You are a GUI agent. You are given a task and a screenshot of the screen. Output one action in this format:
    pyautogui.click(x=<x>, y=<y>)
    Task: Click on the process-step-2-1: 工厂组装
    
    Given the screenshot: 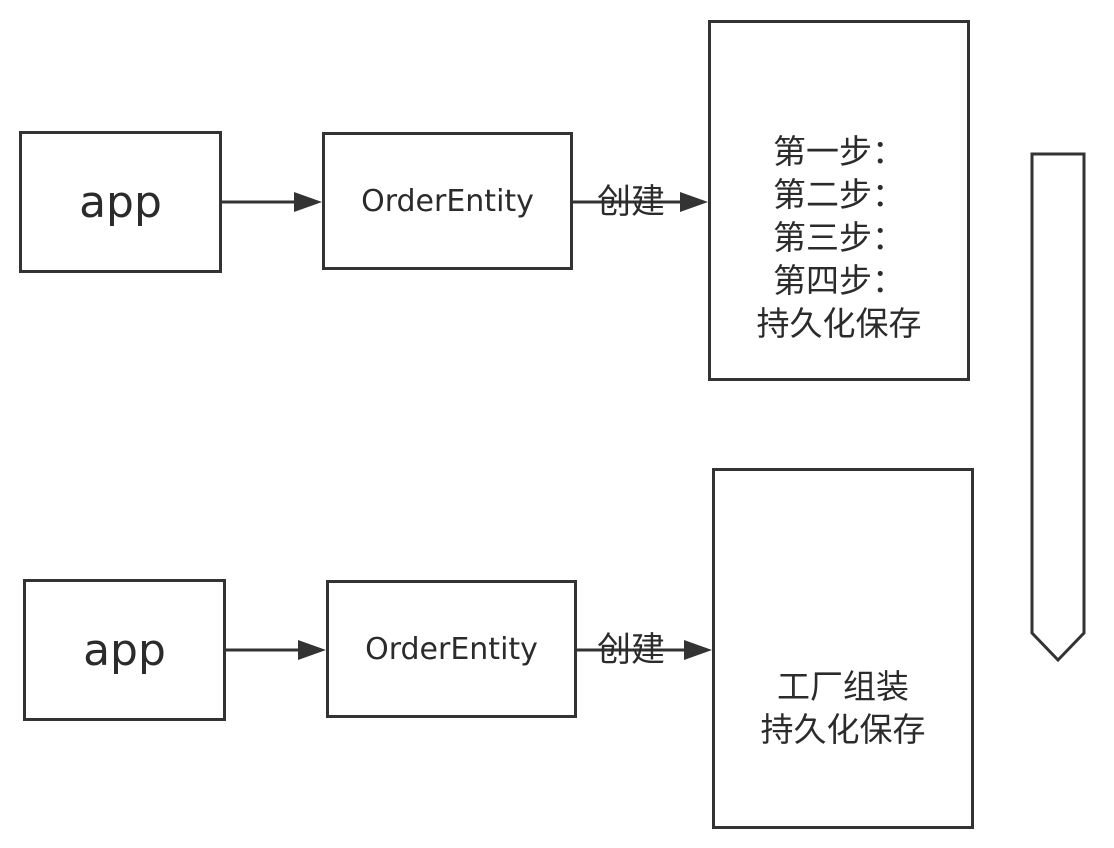 What is the action you would take?
    pyautogui.click(x=843, y=686)
    